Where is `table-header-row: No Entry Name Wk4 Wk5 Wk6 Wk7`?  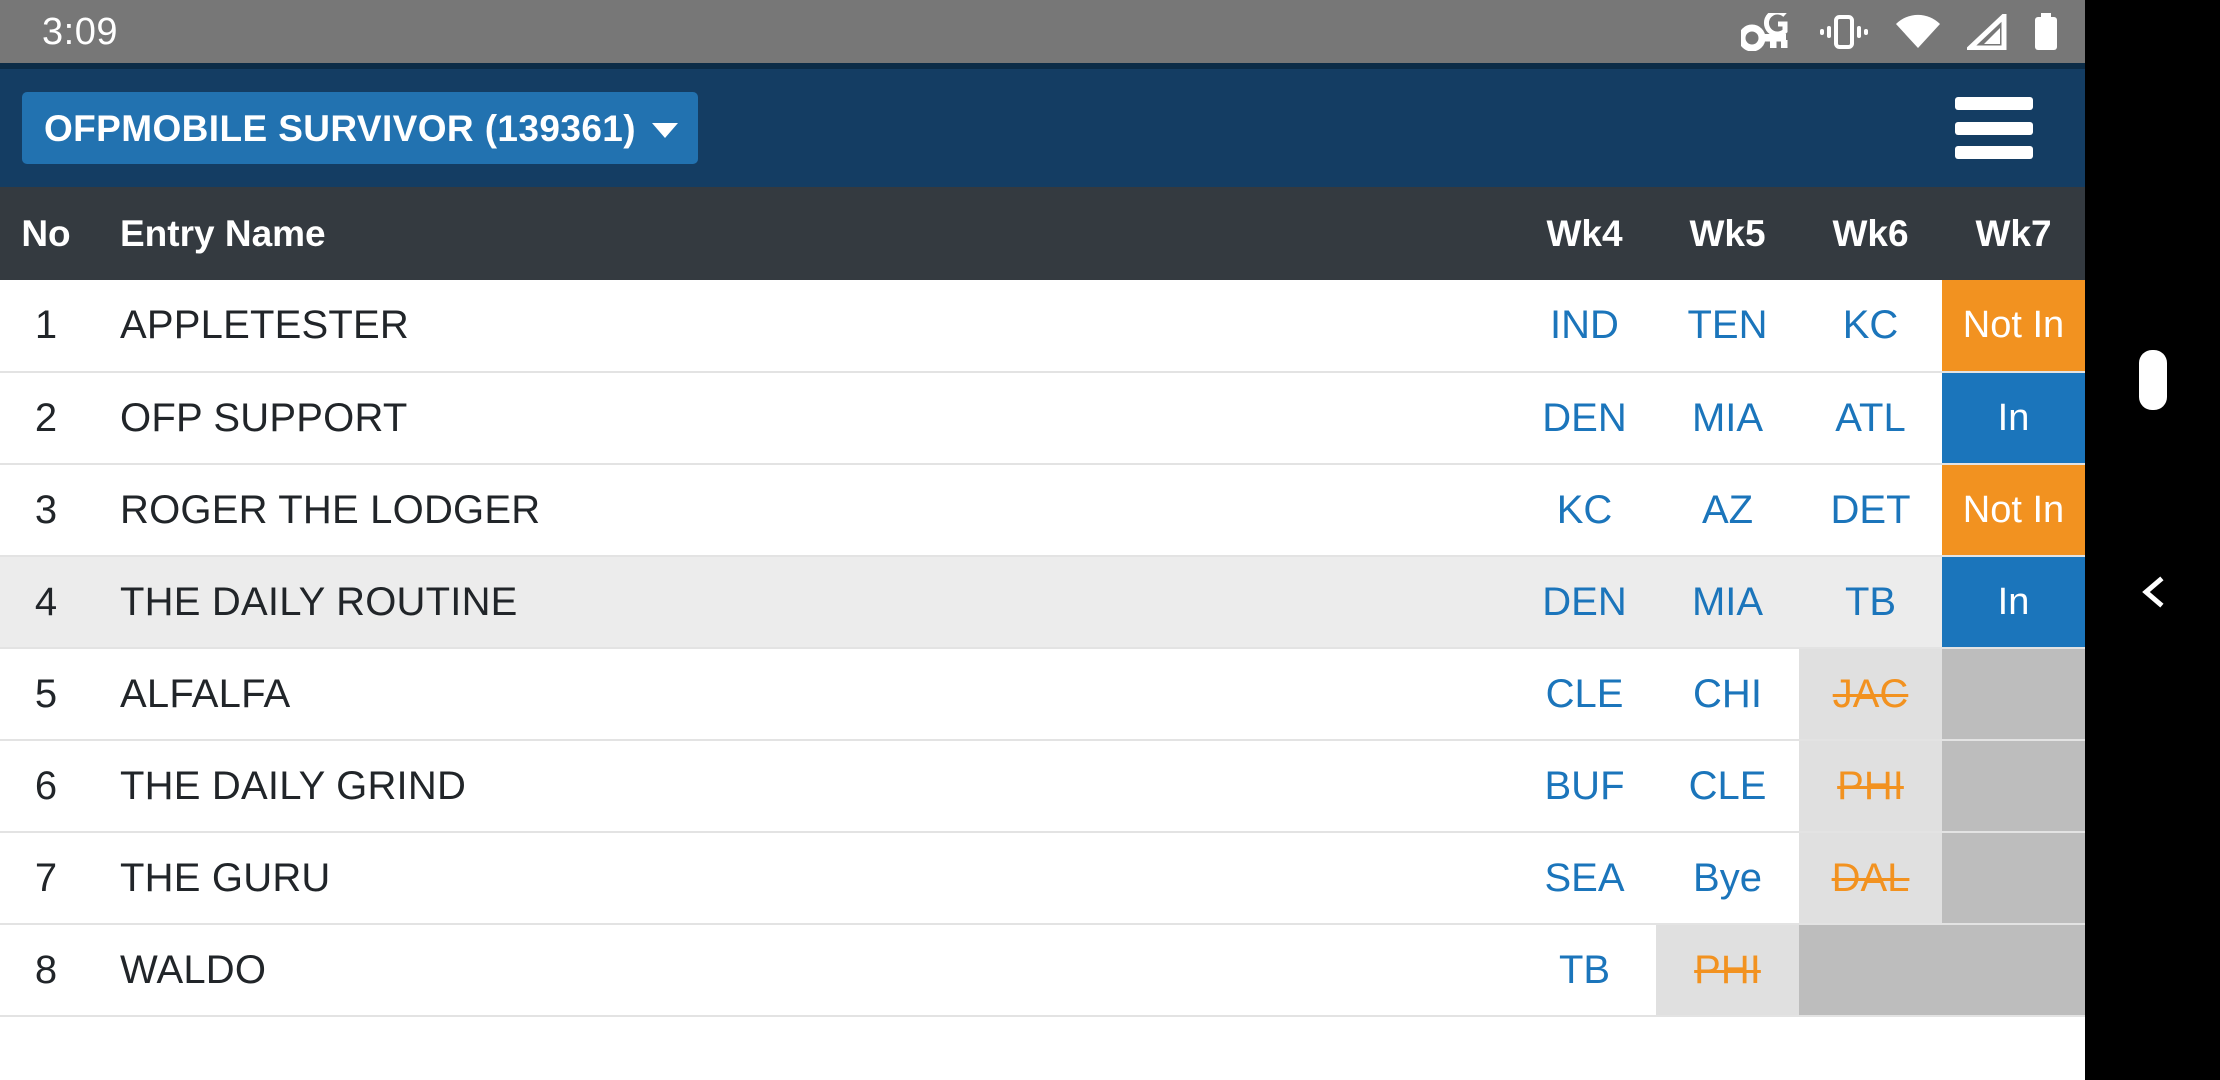
table-header-row: No Entry Name Wk4 Wk5 Wk6 Wk7 is located at coordinates (1042, 233).